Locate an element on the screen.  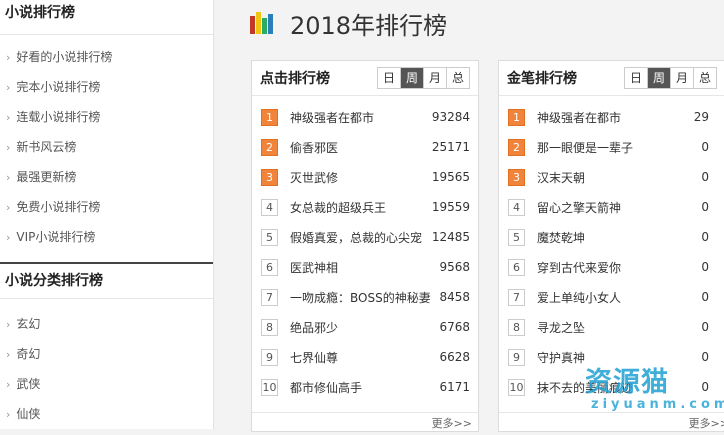
book-title: 都市修仙高手 is located at coordinates (361, 387).